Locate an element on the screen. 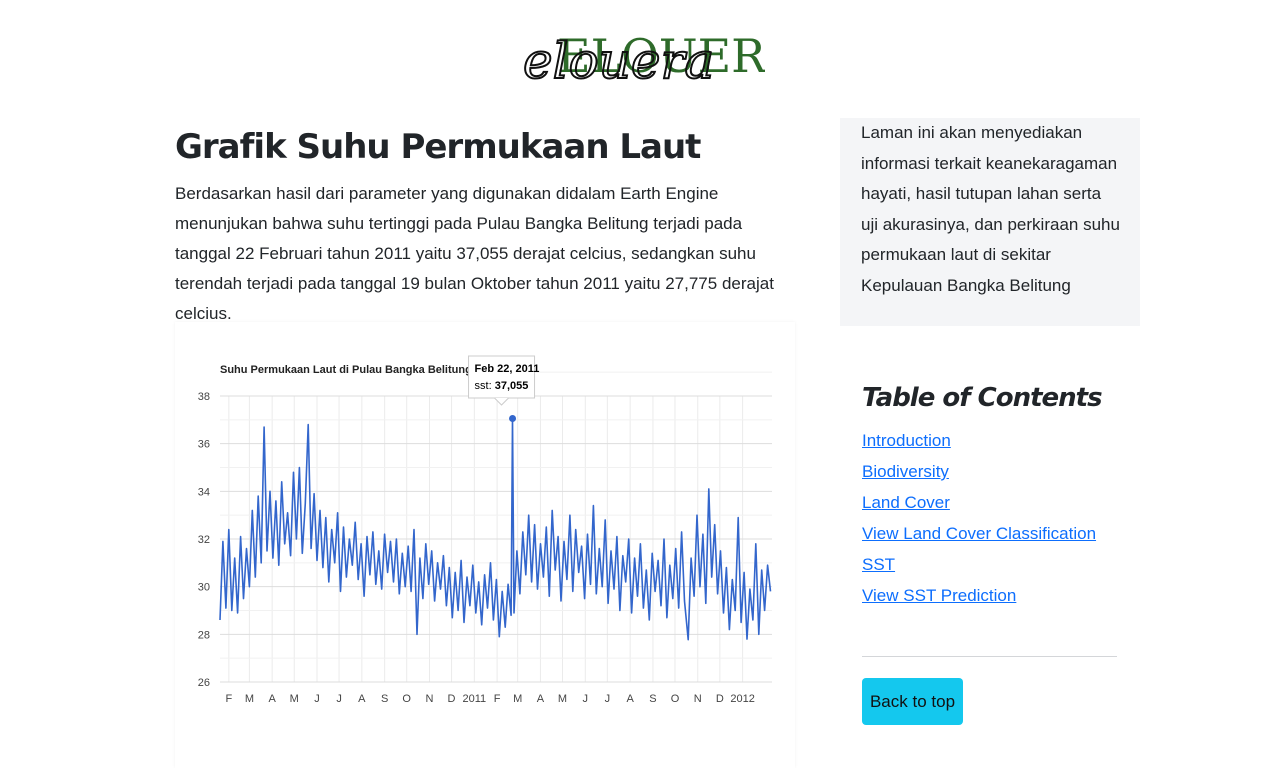 This screenshot has width=1280, height=768. y-tick-label: 30 is located at coordinates (204, 588).